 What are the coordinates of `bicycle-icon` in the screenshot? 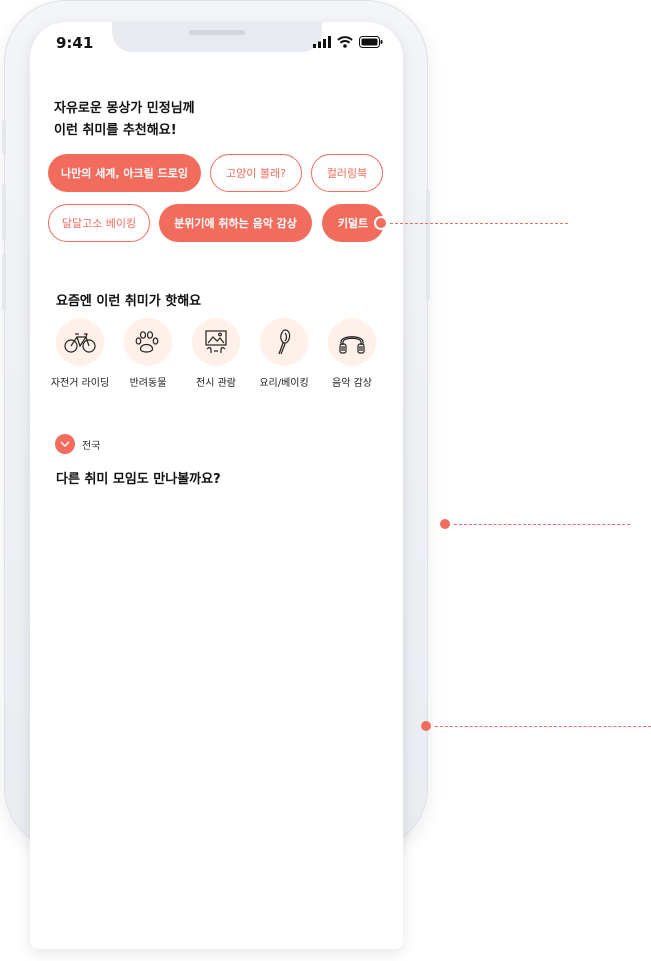 It's located at (80, 343).